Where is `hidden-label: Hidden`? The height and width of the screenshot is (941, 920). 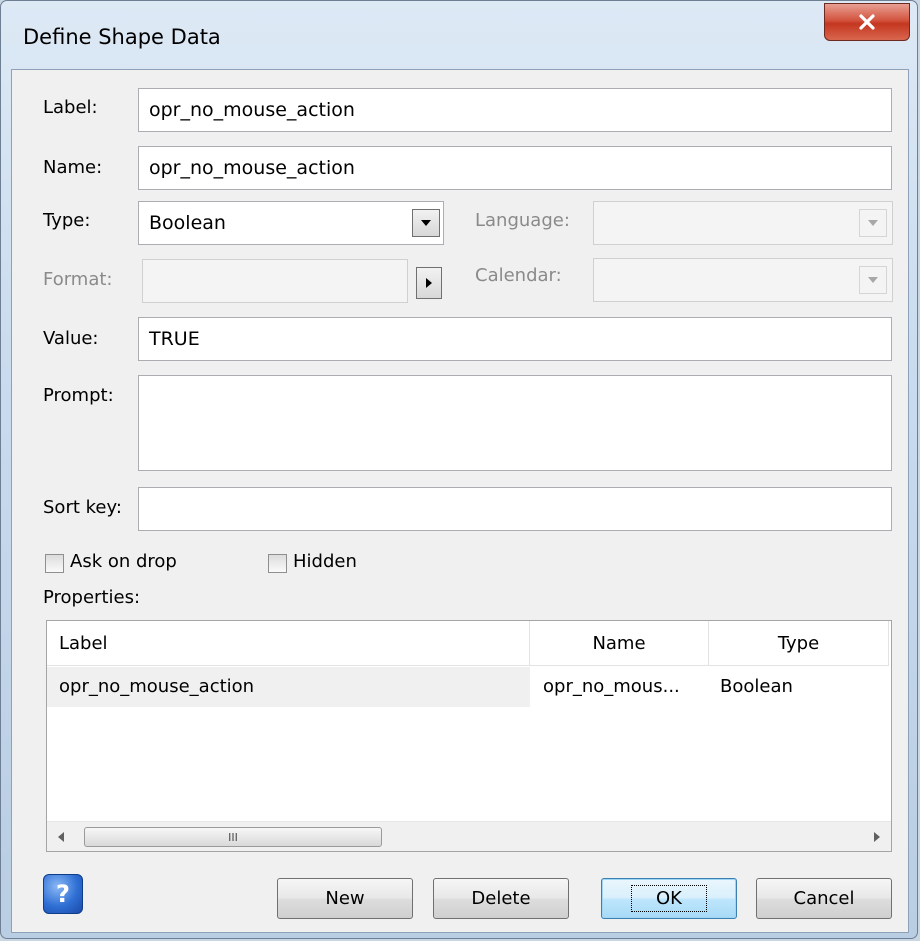 hidden-label: Hidden is located at coordinates (325, 561).